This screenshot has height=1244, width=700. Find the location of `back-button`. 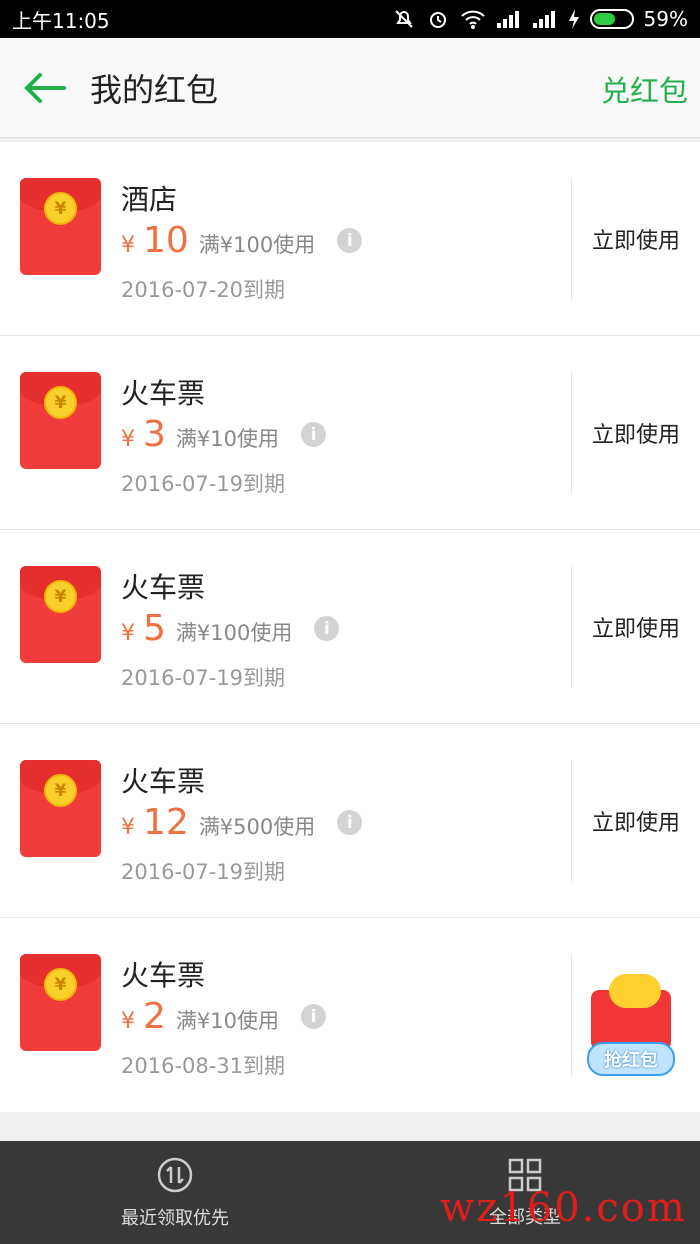

back-button is located at coordinates (45, 88).